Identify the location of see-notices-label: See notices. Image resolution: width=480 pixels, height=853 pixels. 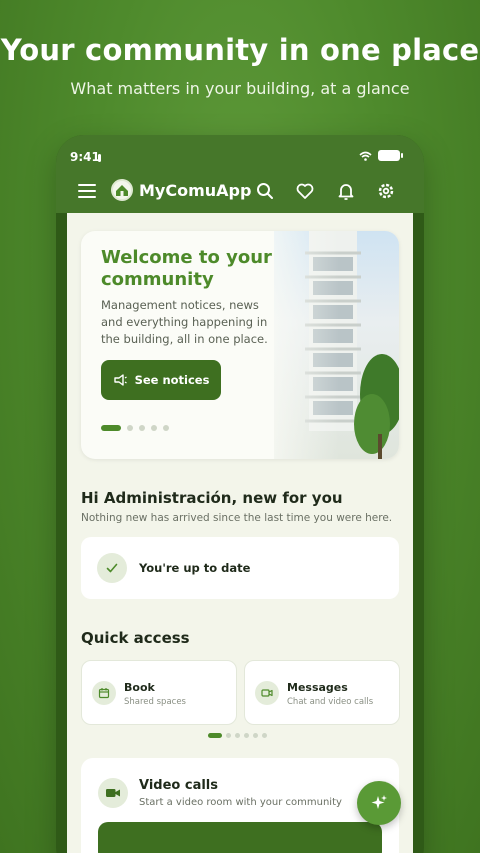
(172, 380).